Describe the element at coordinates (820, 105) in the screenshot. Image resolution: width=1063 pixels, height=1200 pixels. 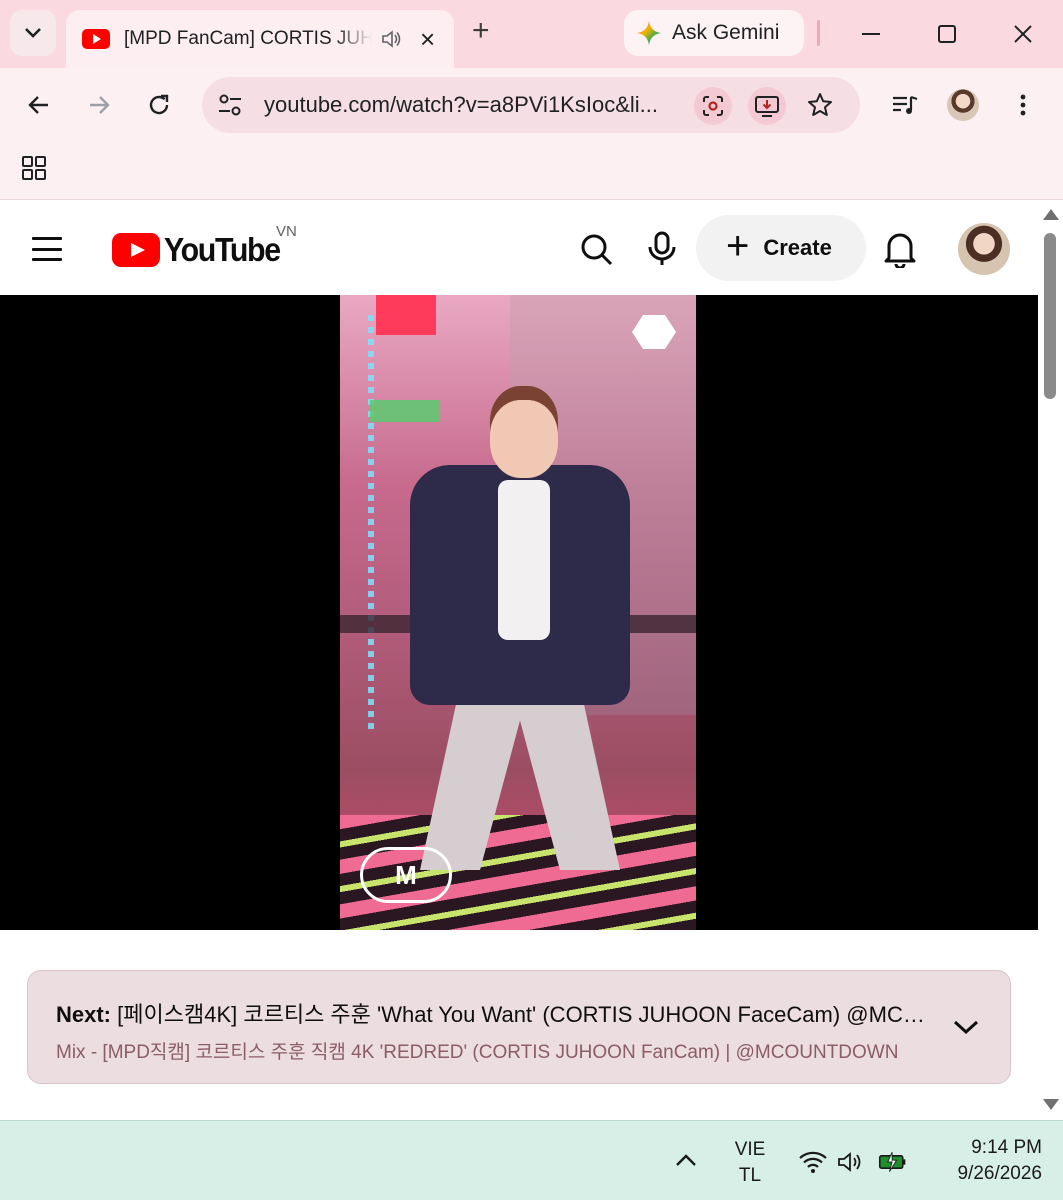
I see `bookmark-star-icon` at that location.